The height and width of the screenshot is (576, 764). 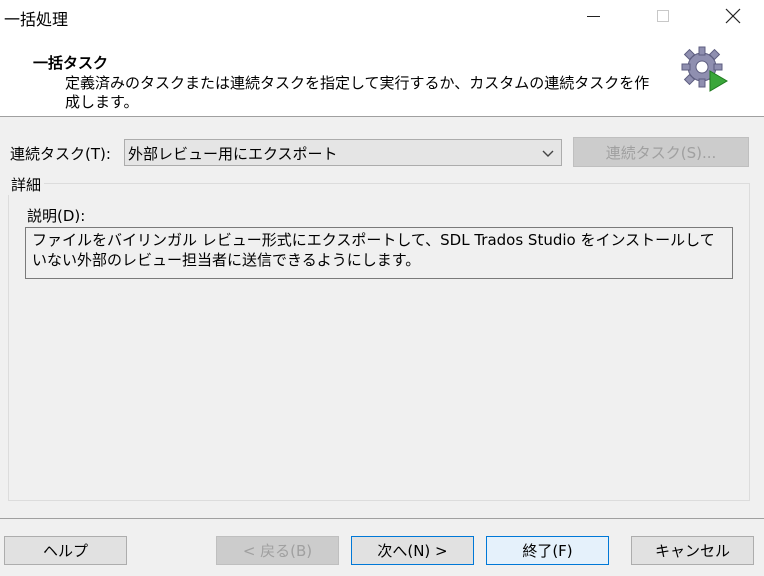 What do you see at coordinates (60, 154) in the screenshot?
I see `sequence-label: 連続タスク(T):` at bounding box center [60, 154].